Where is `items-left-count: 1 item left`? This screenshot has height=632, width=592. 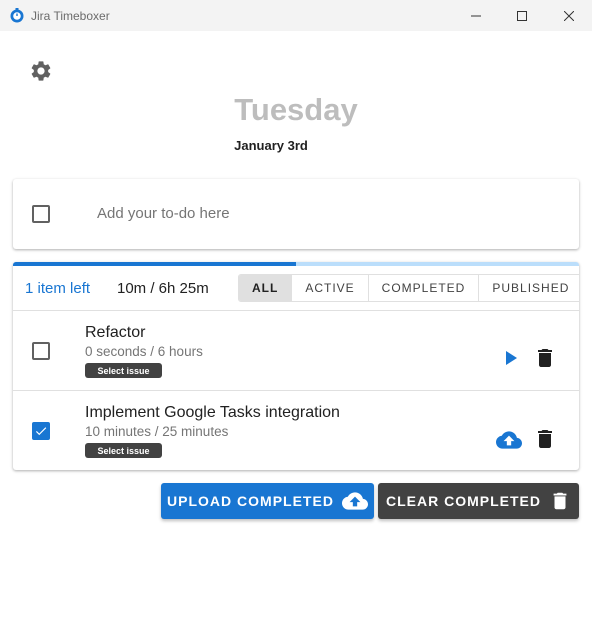 items-left-count: 1 item left is located at coordinates (58, 288).